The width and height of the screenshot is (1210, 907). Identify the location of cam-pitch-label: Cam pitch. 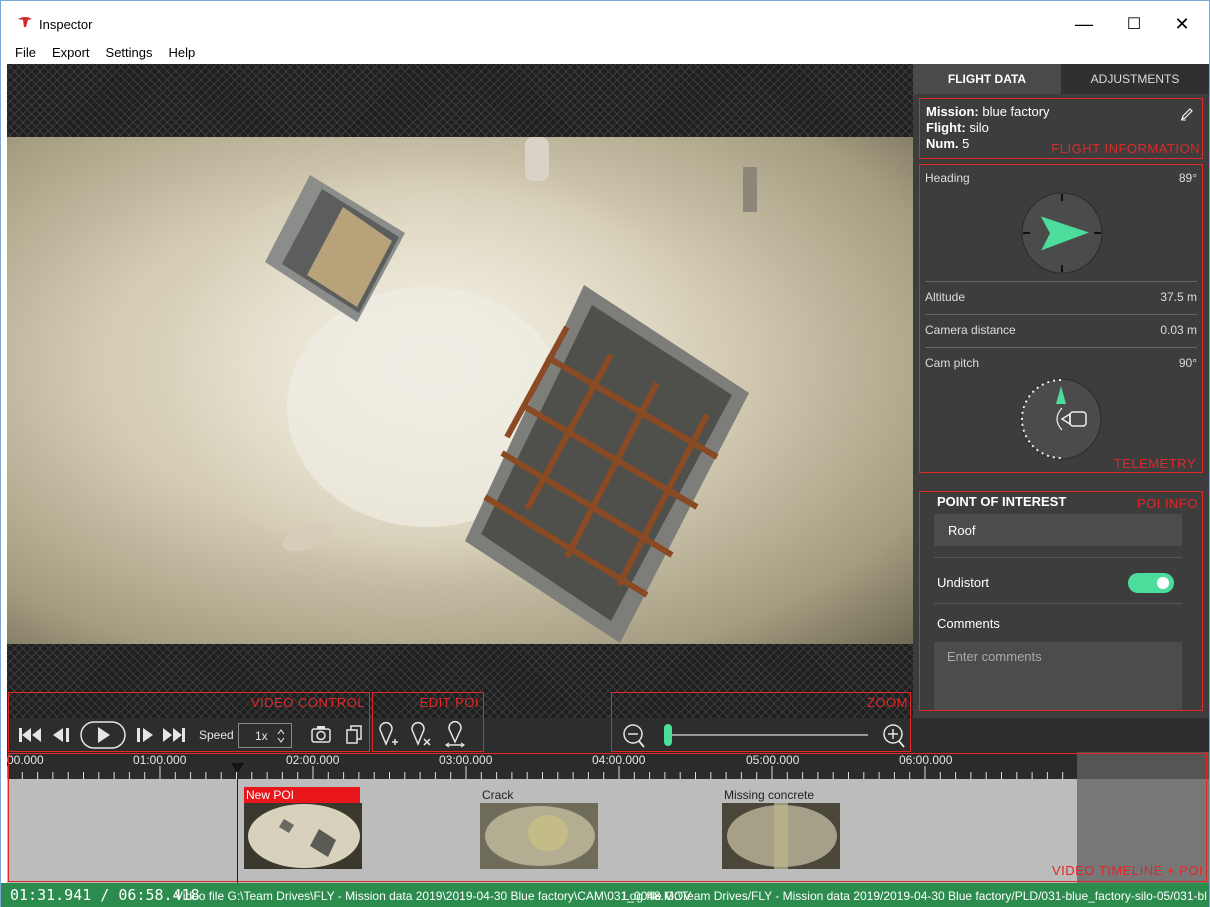
(952, 363).